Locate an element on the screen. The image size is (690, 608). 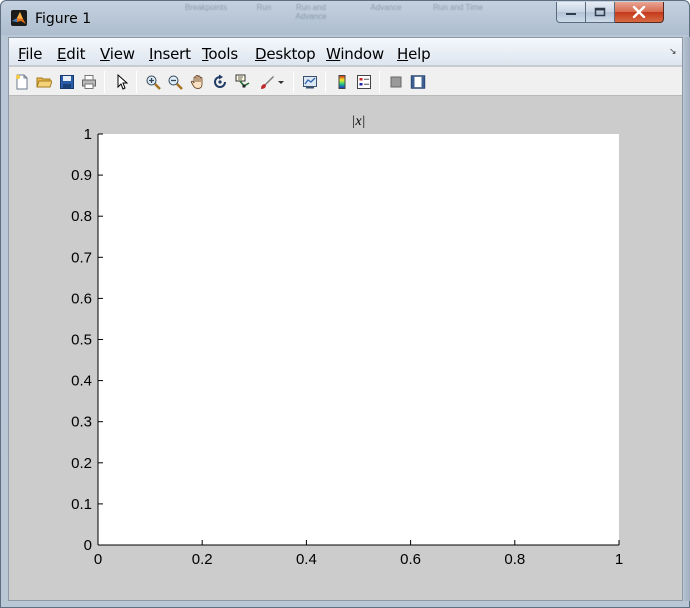
link-plot-icon is located at coordinates (310, 82).